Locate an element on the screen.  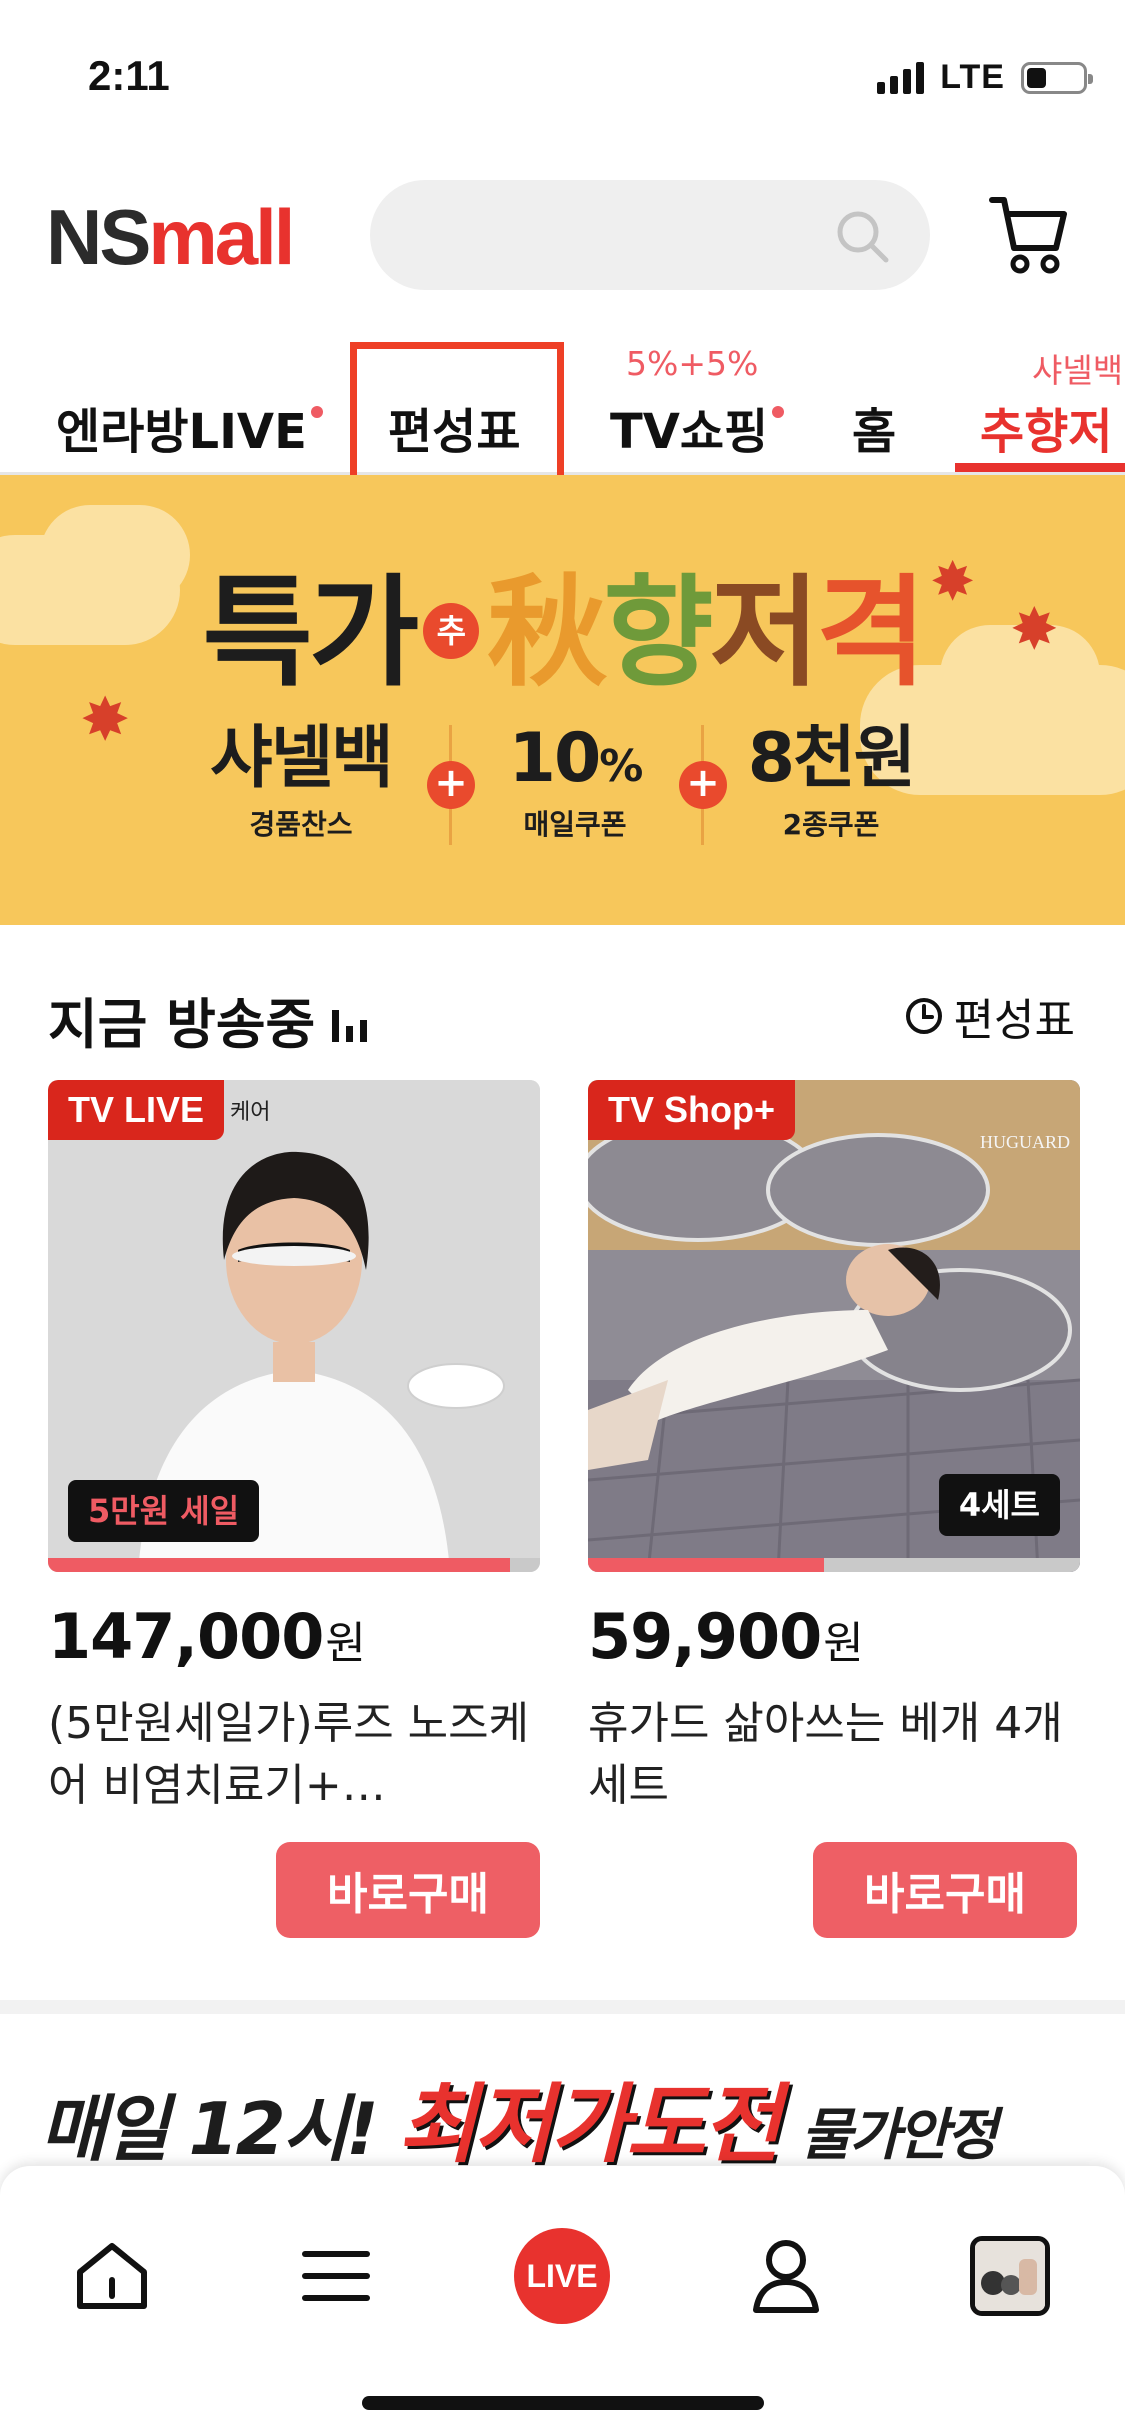
home-indicator is located at coordinates (563, 2403).